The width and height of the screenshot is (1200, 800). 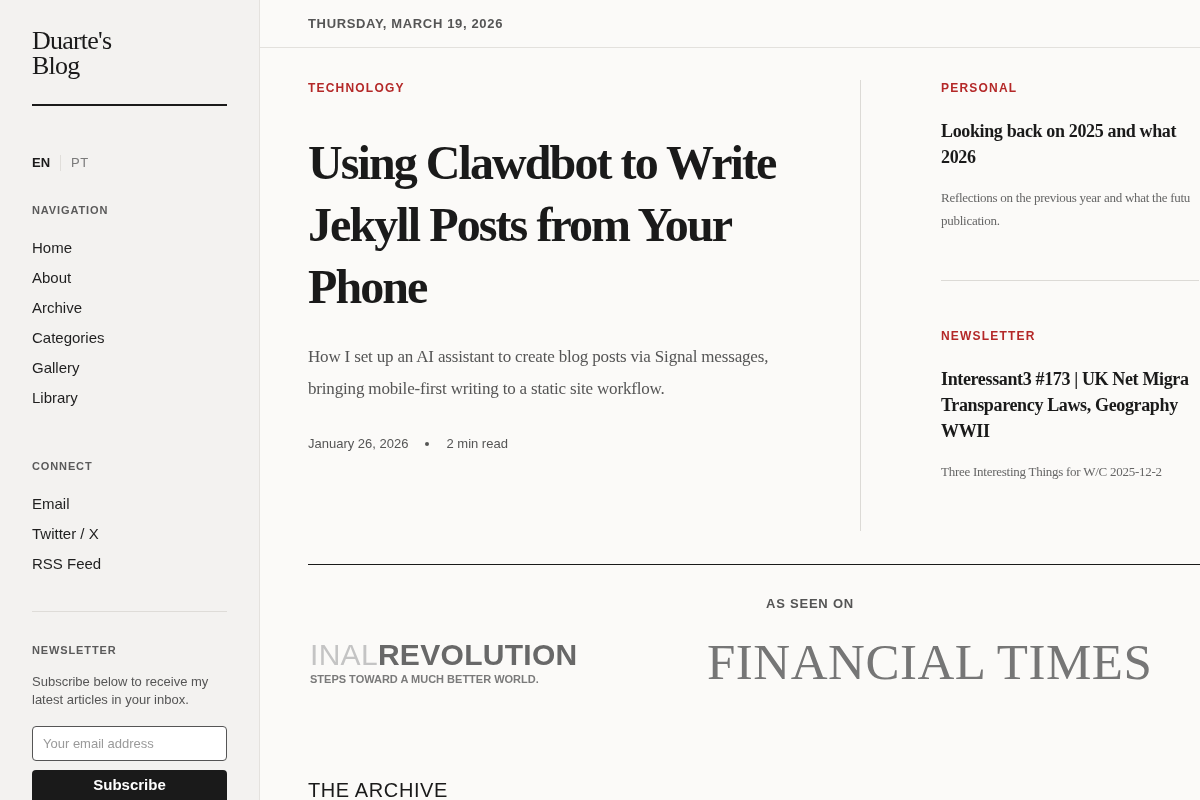 I want to click on post-title: Interessant3 #173 | UK Net Migra Transparency Laws, Geography WWII, so click(x=1065, y=405).